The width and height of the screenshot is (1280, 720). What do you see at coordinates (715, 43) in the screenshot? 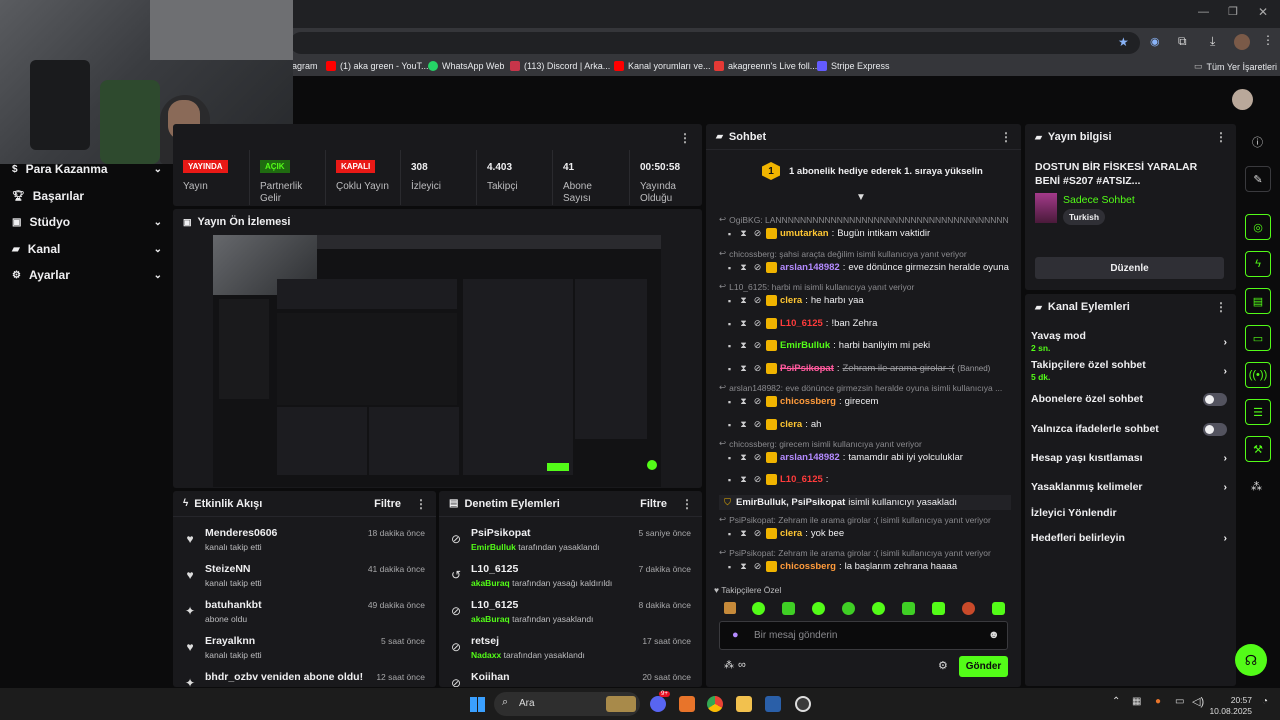
I see `address-bar` at bounding box center [715, 43].